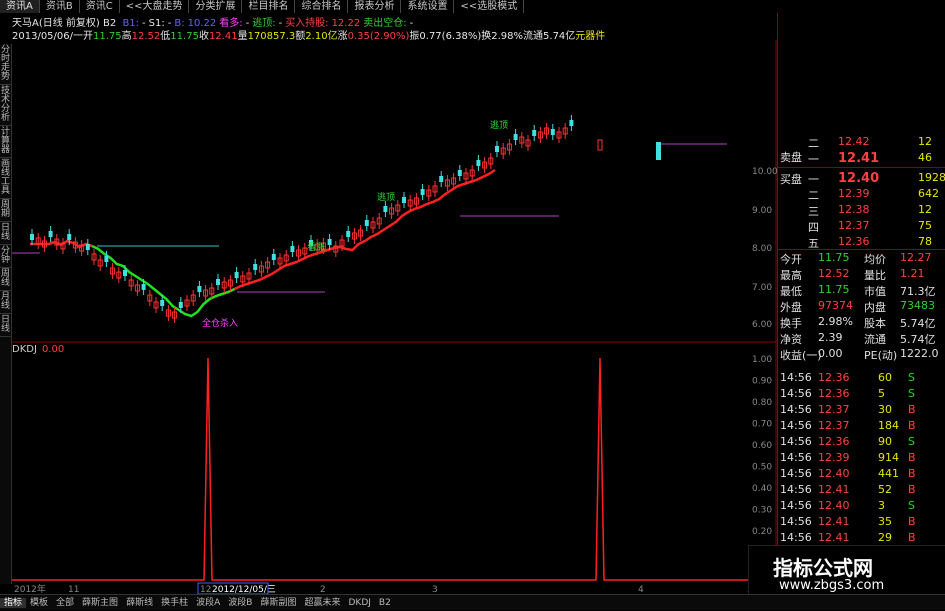  I want to click on cell: 97374, so click(835, 305).